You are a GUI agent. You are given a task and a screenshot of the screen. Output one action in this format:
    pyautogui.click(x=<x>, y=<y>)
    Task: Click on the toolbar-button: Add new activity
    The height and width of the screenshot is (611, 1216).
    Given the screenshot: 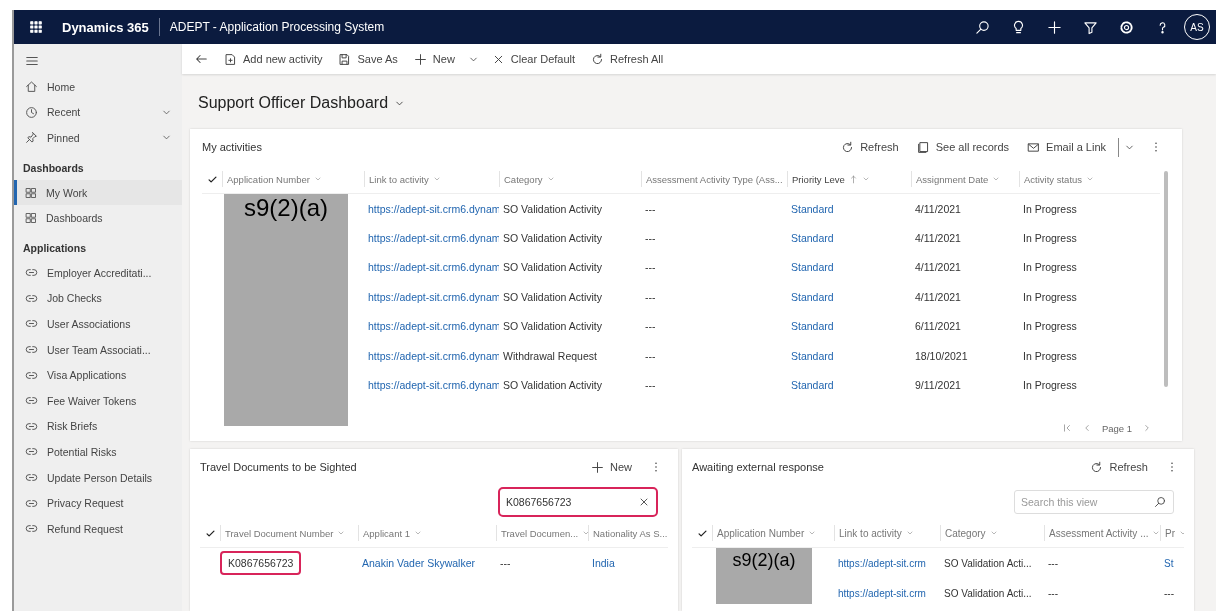 What is the action you would take?
    pyautogui.click(x=273, y=59)
    